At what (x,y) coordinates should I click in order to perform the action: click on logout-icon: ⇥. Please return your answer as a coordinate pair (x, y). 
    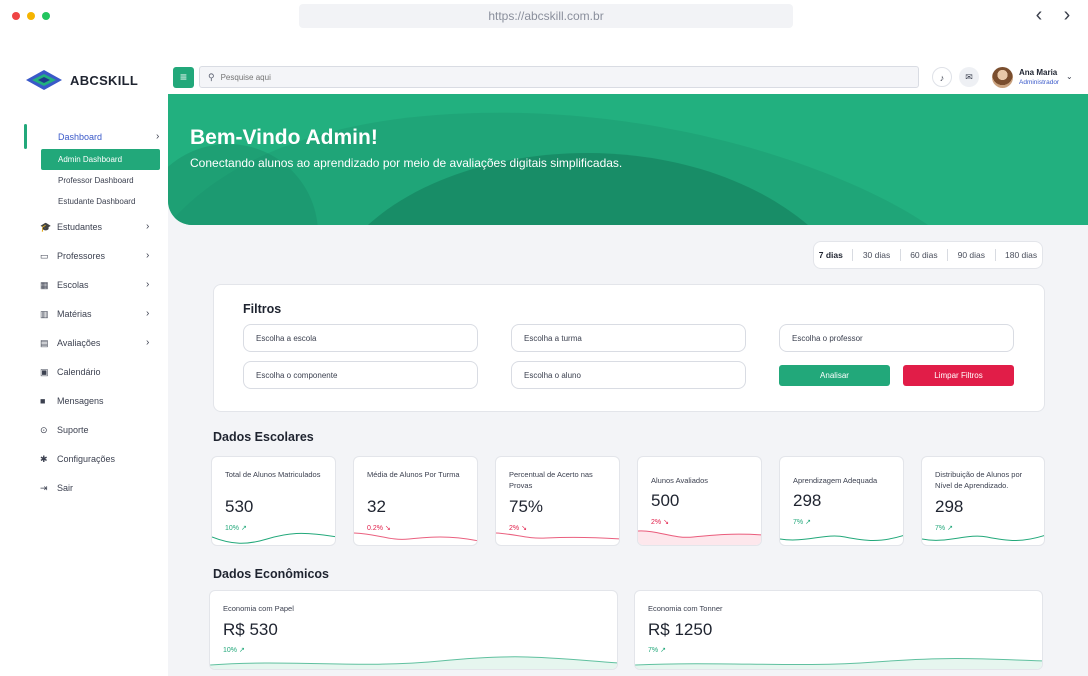
    Looking at the image, I should click on (44, 487).